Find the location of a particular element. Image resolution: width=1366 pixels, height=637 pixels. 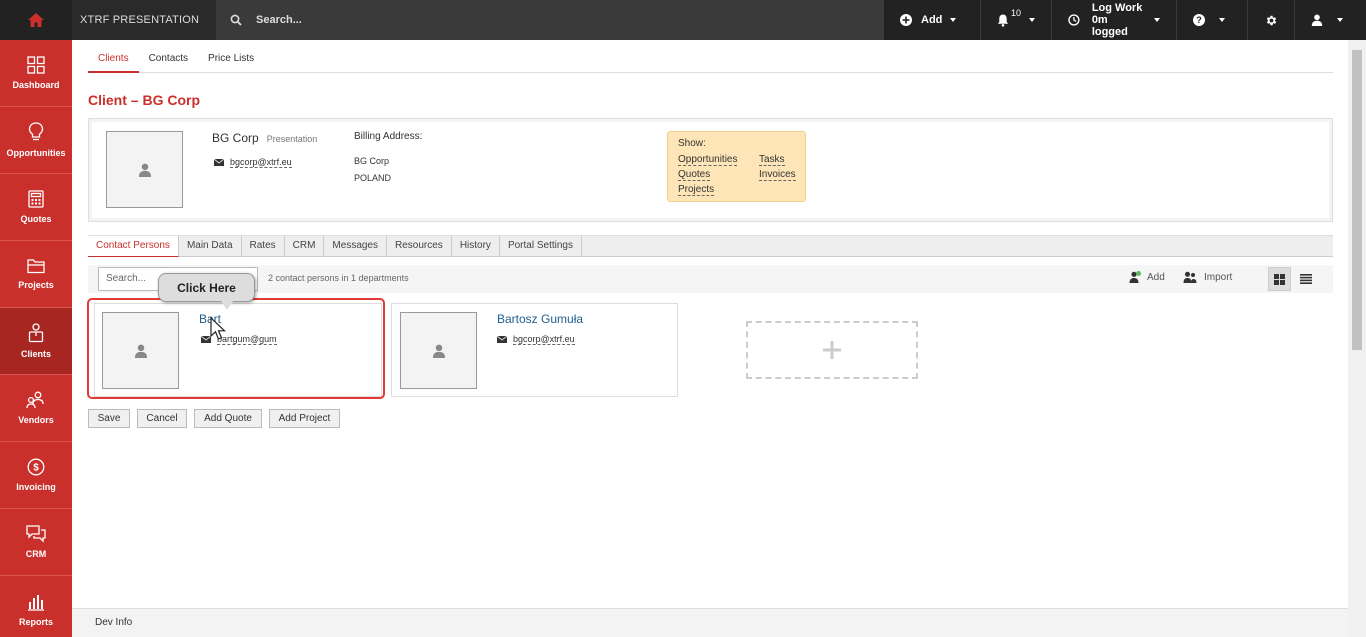

show-invoices-link: Invoices is located at coordinates (777, 175).